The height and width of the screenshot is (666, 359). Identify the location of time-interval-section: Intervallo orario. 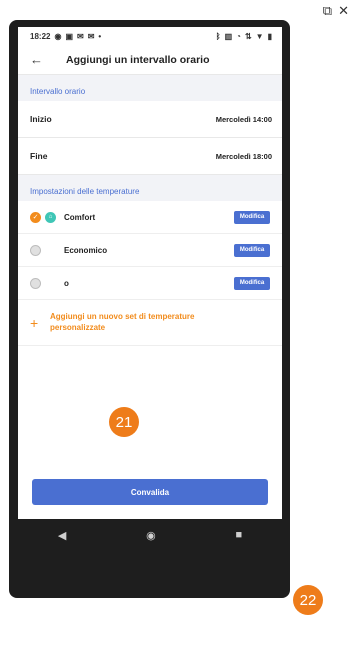
(150, 88).